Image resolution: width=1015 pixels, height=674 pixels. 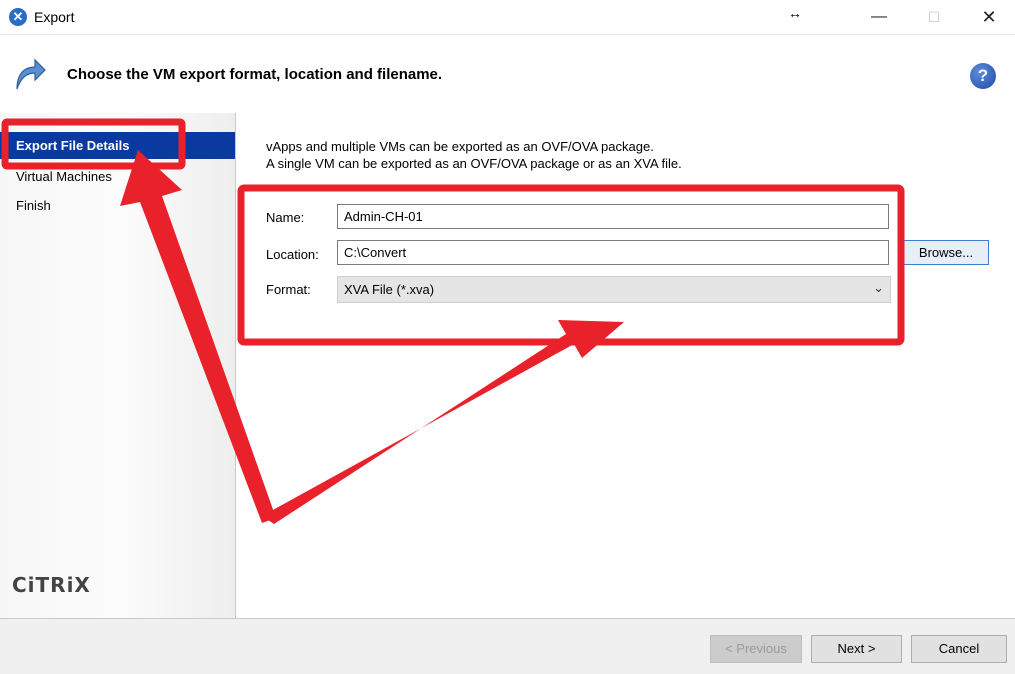 I want to click on name-input: Admin-CH-01, so click(x=613, y=216).